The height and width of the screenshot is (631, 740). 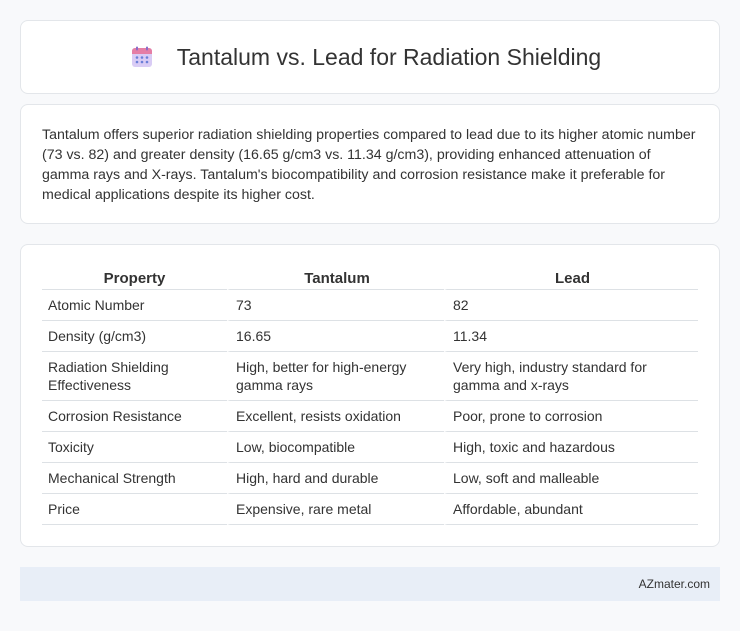 What do you see at coordinates (335, 416) in the screenshot?
I see `row-tantalum: Excellent, resists oxidation` at bounding box center [335, 416].